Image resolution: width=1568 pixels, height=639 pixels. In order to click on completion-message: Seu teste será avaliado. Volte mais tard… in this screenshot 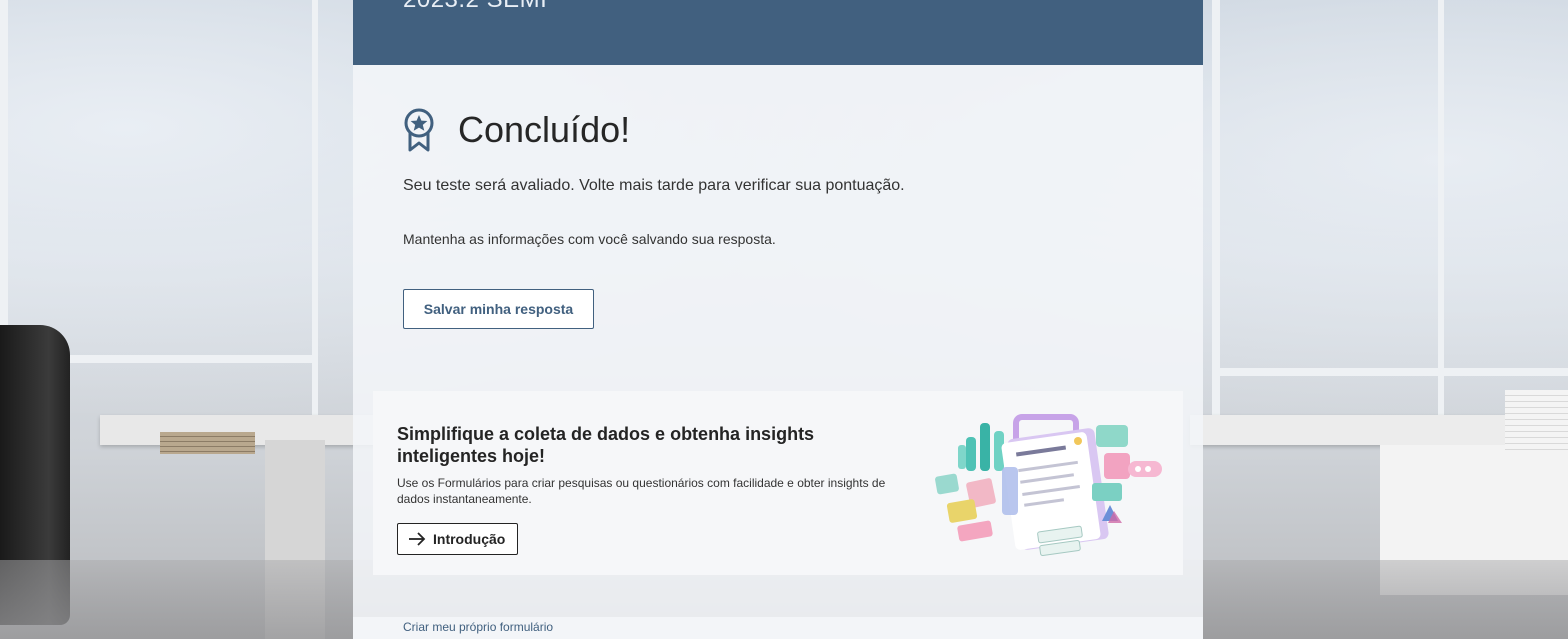, I will do `click(654, 185)`.